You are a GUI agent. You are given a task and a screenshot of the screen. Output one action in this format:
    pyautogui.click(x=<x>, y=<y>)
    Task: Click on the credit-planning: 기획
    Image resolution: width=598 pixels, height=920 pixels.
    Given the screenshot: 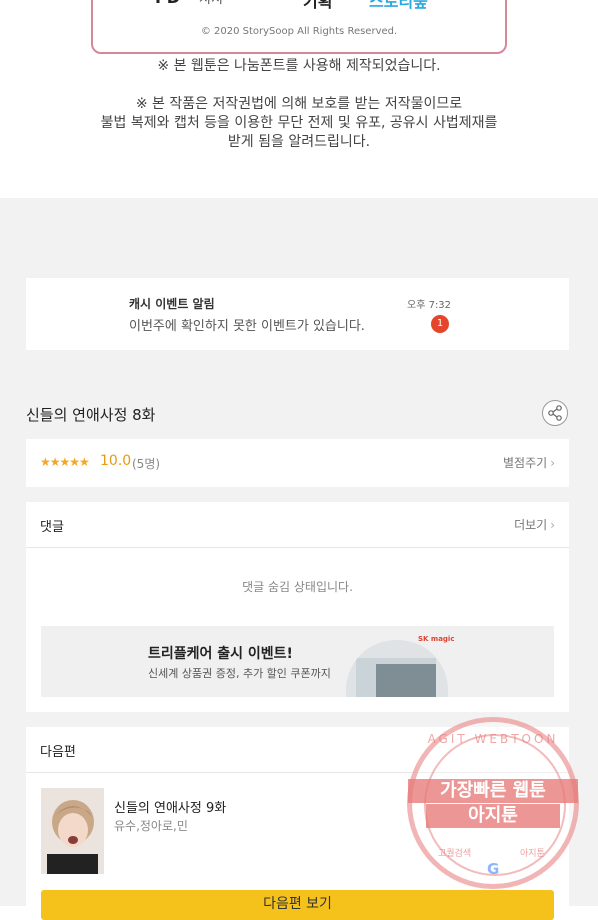 What is the action you would take?
    pyautogui.click(x=318, y=5)
    